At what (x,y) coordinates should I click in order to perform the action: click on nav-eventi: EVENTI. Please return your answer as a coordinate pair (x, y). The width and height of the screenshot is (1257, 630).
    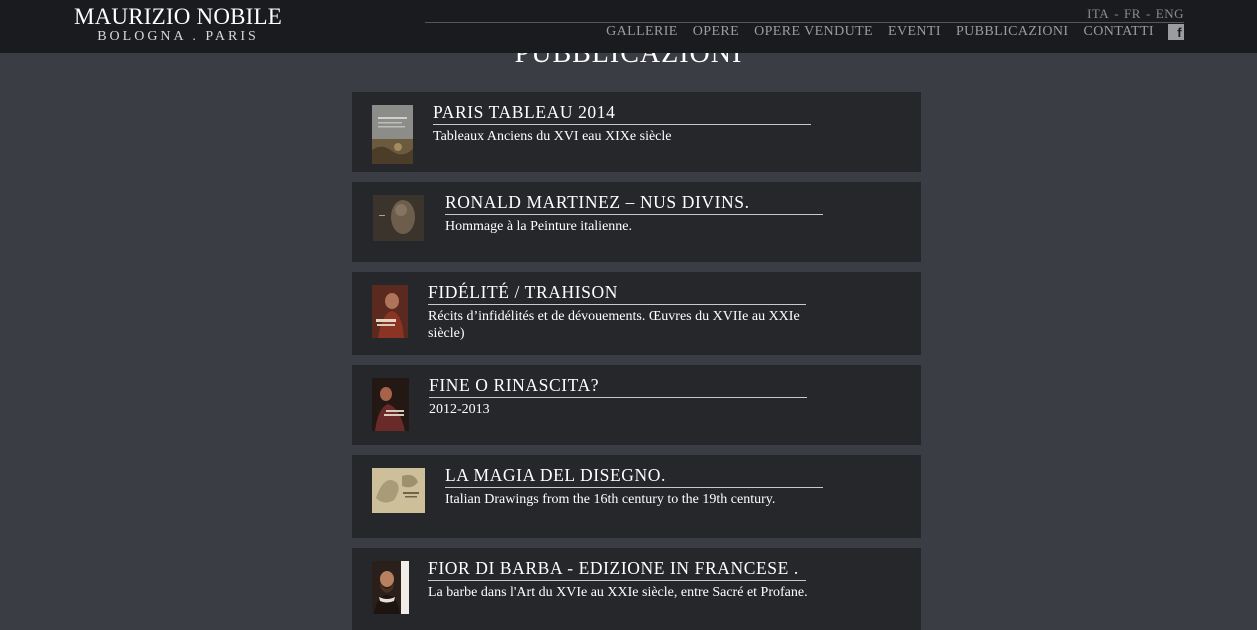
    Looking at the image, I should click on (914, 32).